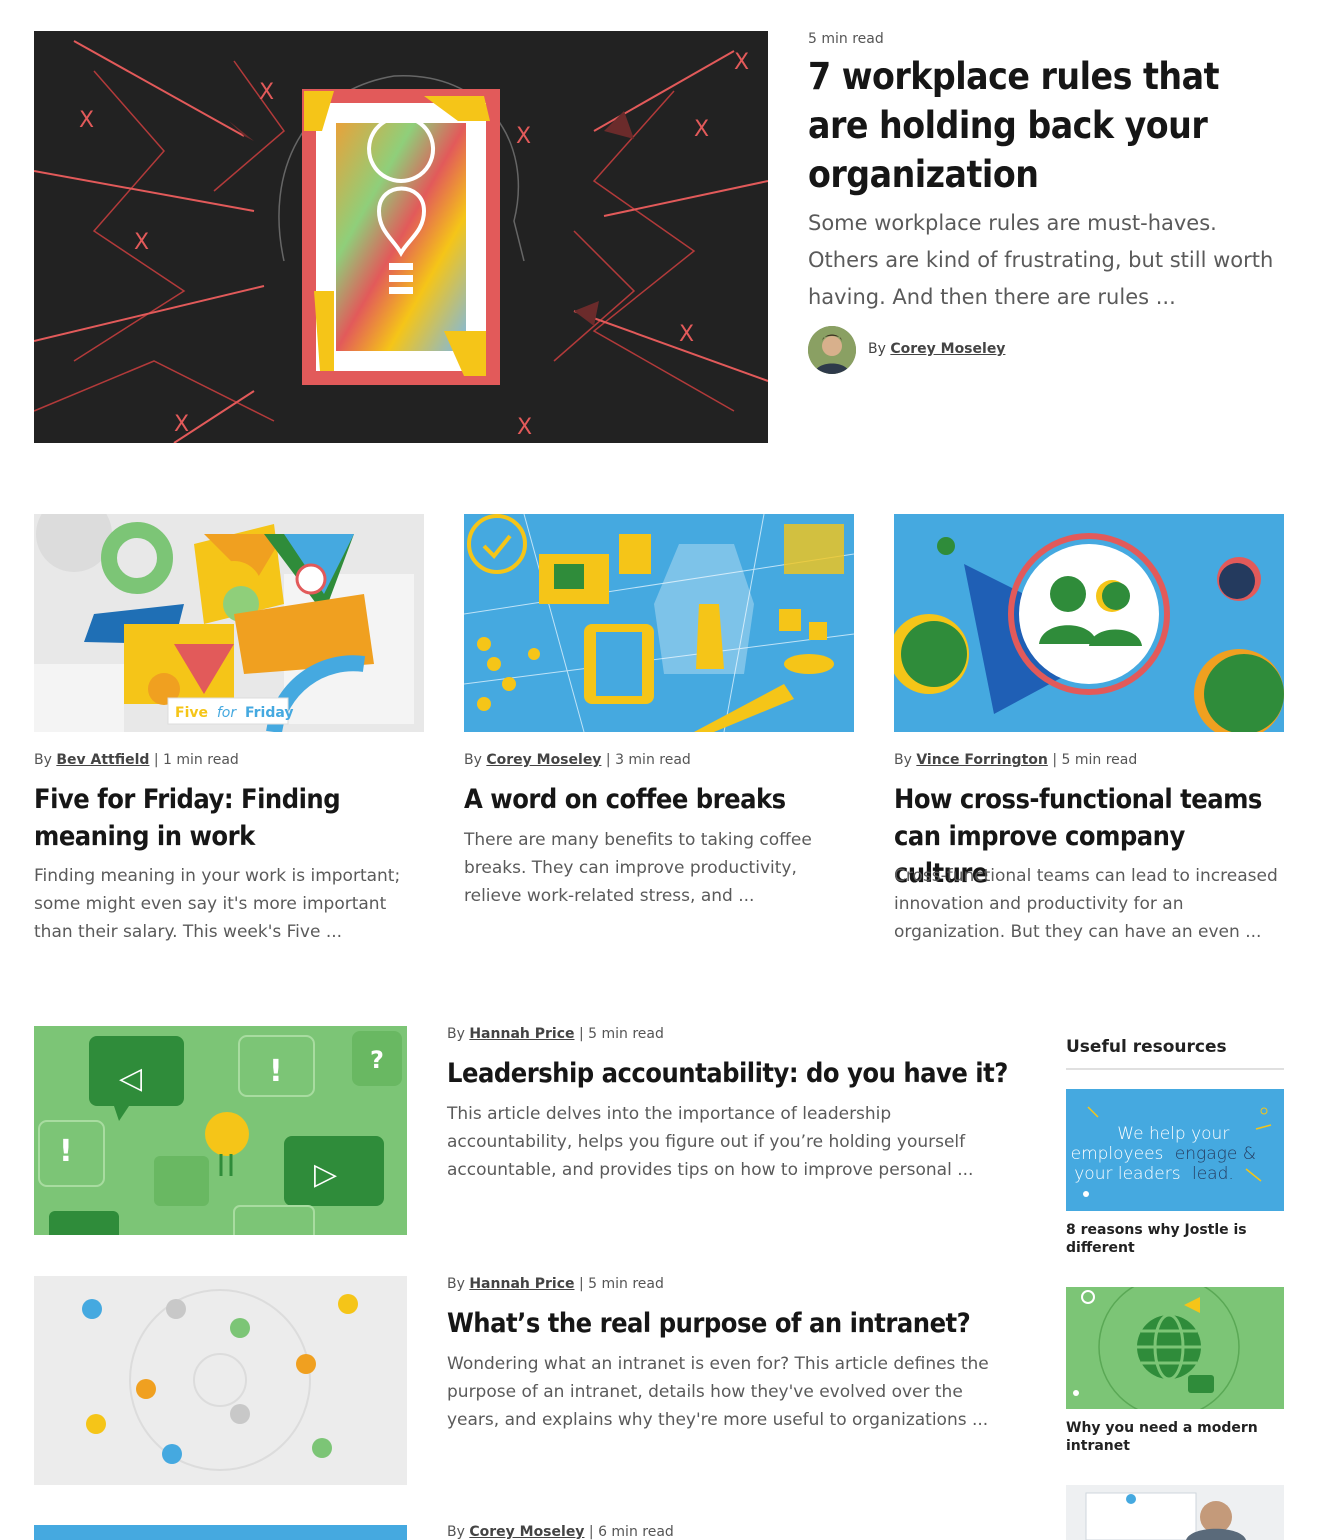 The height and width of the screenshot is (1540, 1320). Describe the element at coordinates (1215, 1154) in the screenshot. I see `resource-image-line2b: engage &` at that location.